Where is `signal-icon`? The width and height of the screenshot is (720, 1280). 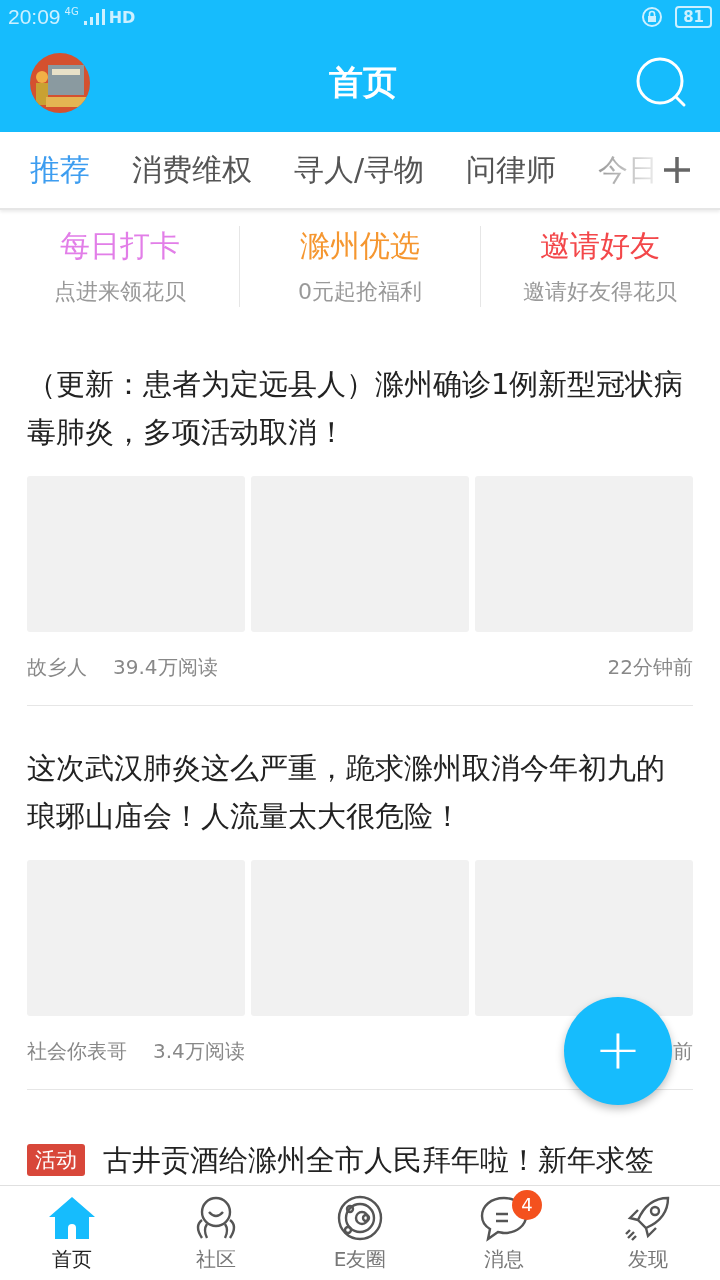 signal-icon is located at coordinates (93, 17).